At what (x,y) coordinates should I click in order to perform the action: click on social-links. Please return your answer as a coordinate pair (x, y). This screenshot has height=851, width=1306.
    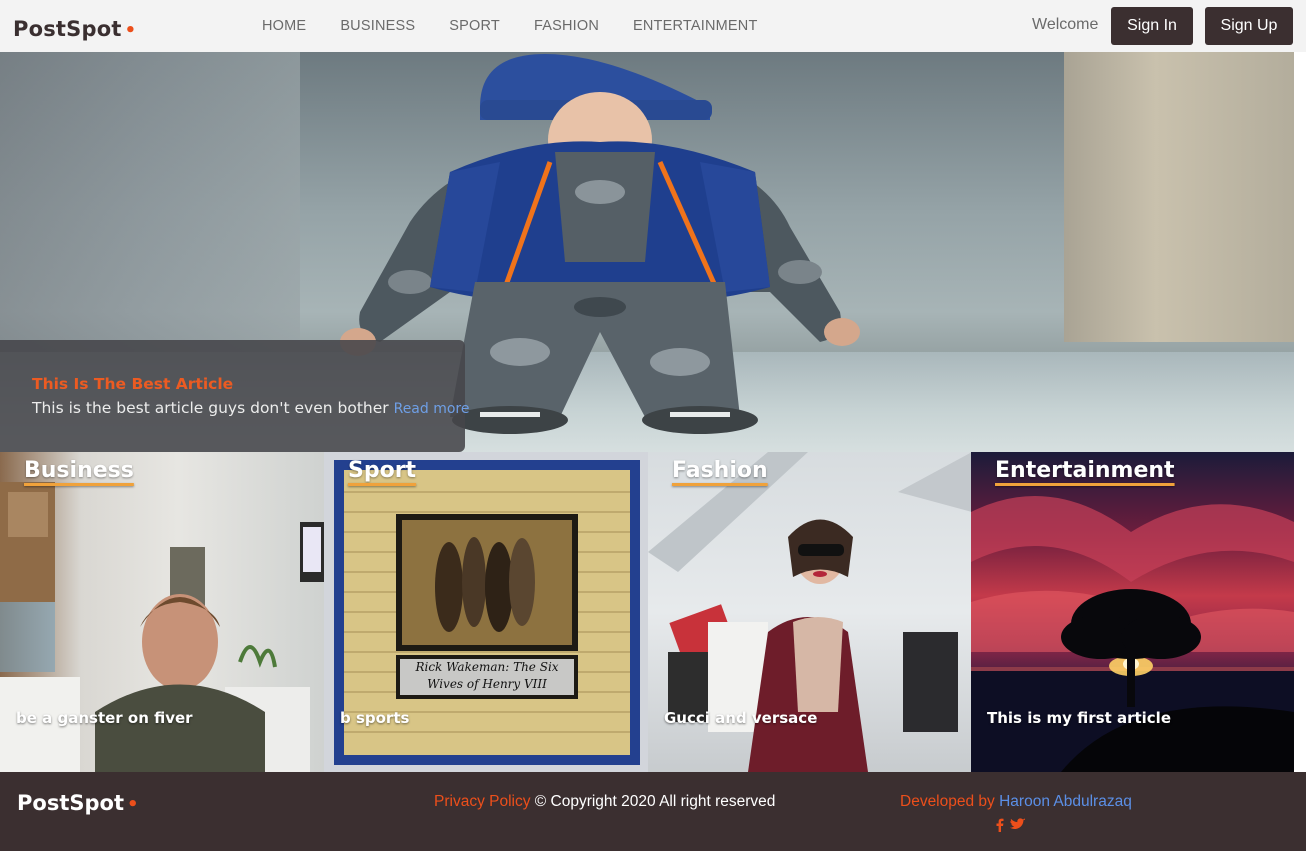
    Looking at the image, I should click on (1010, 825).